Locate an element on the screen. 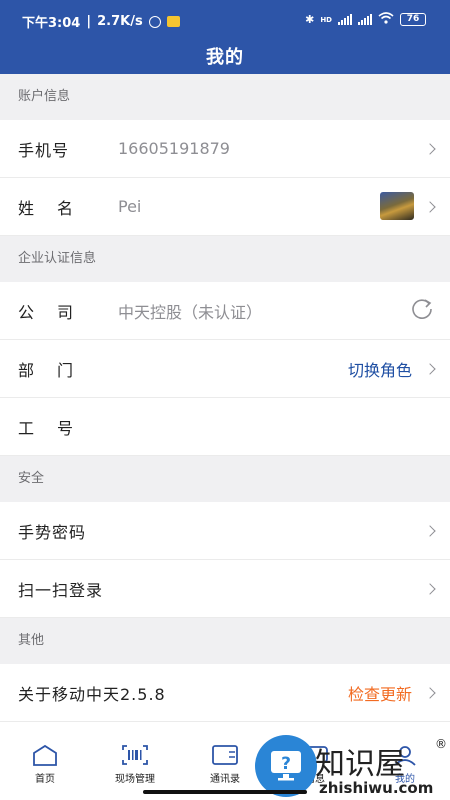  avatar is located at coordinates (397, 206).